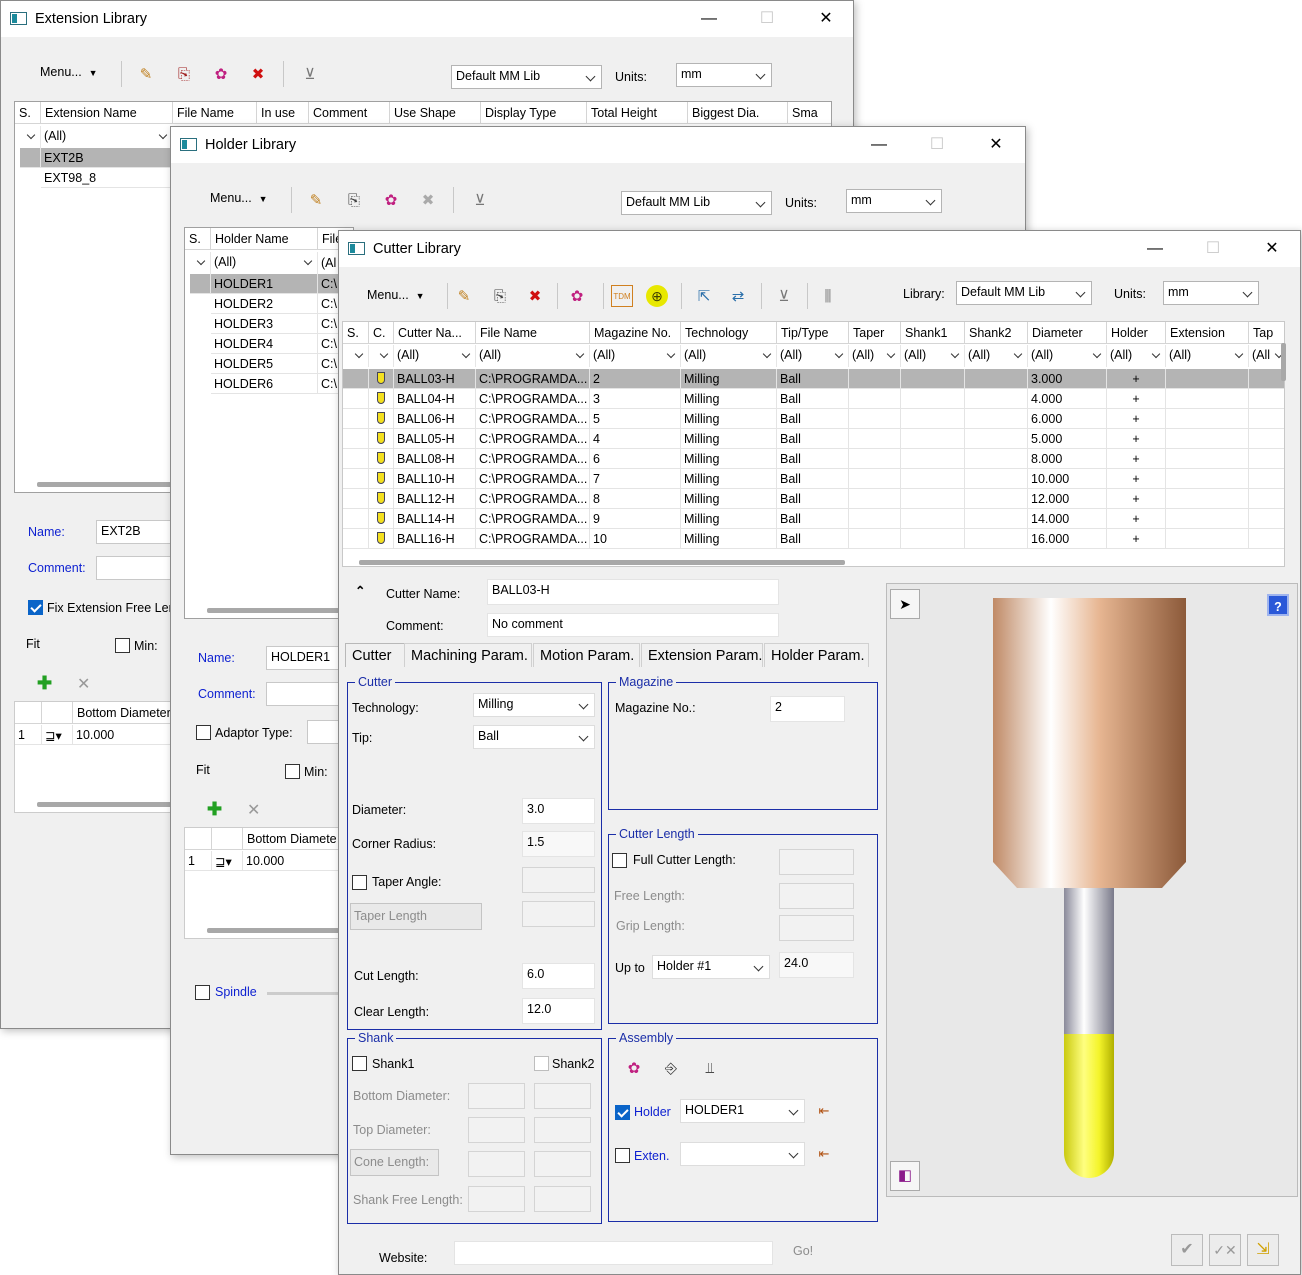 The width and height of the screenshot is (1302, 1275). I want to click on filter-cell: (All), so click(933, 356).